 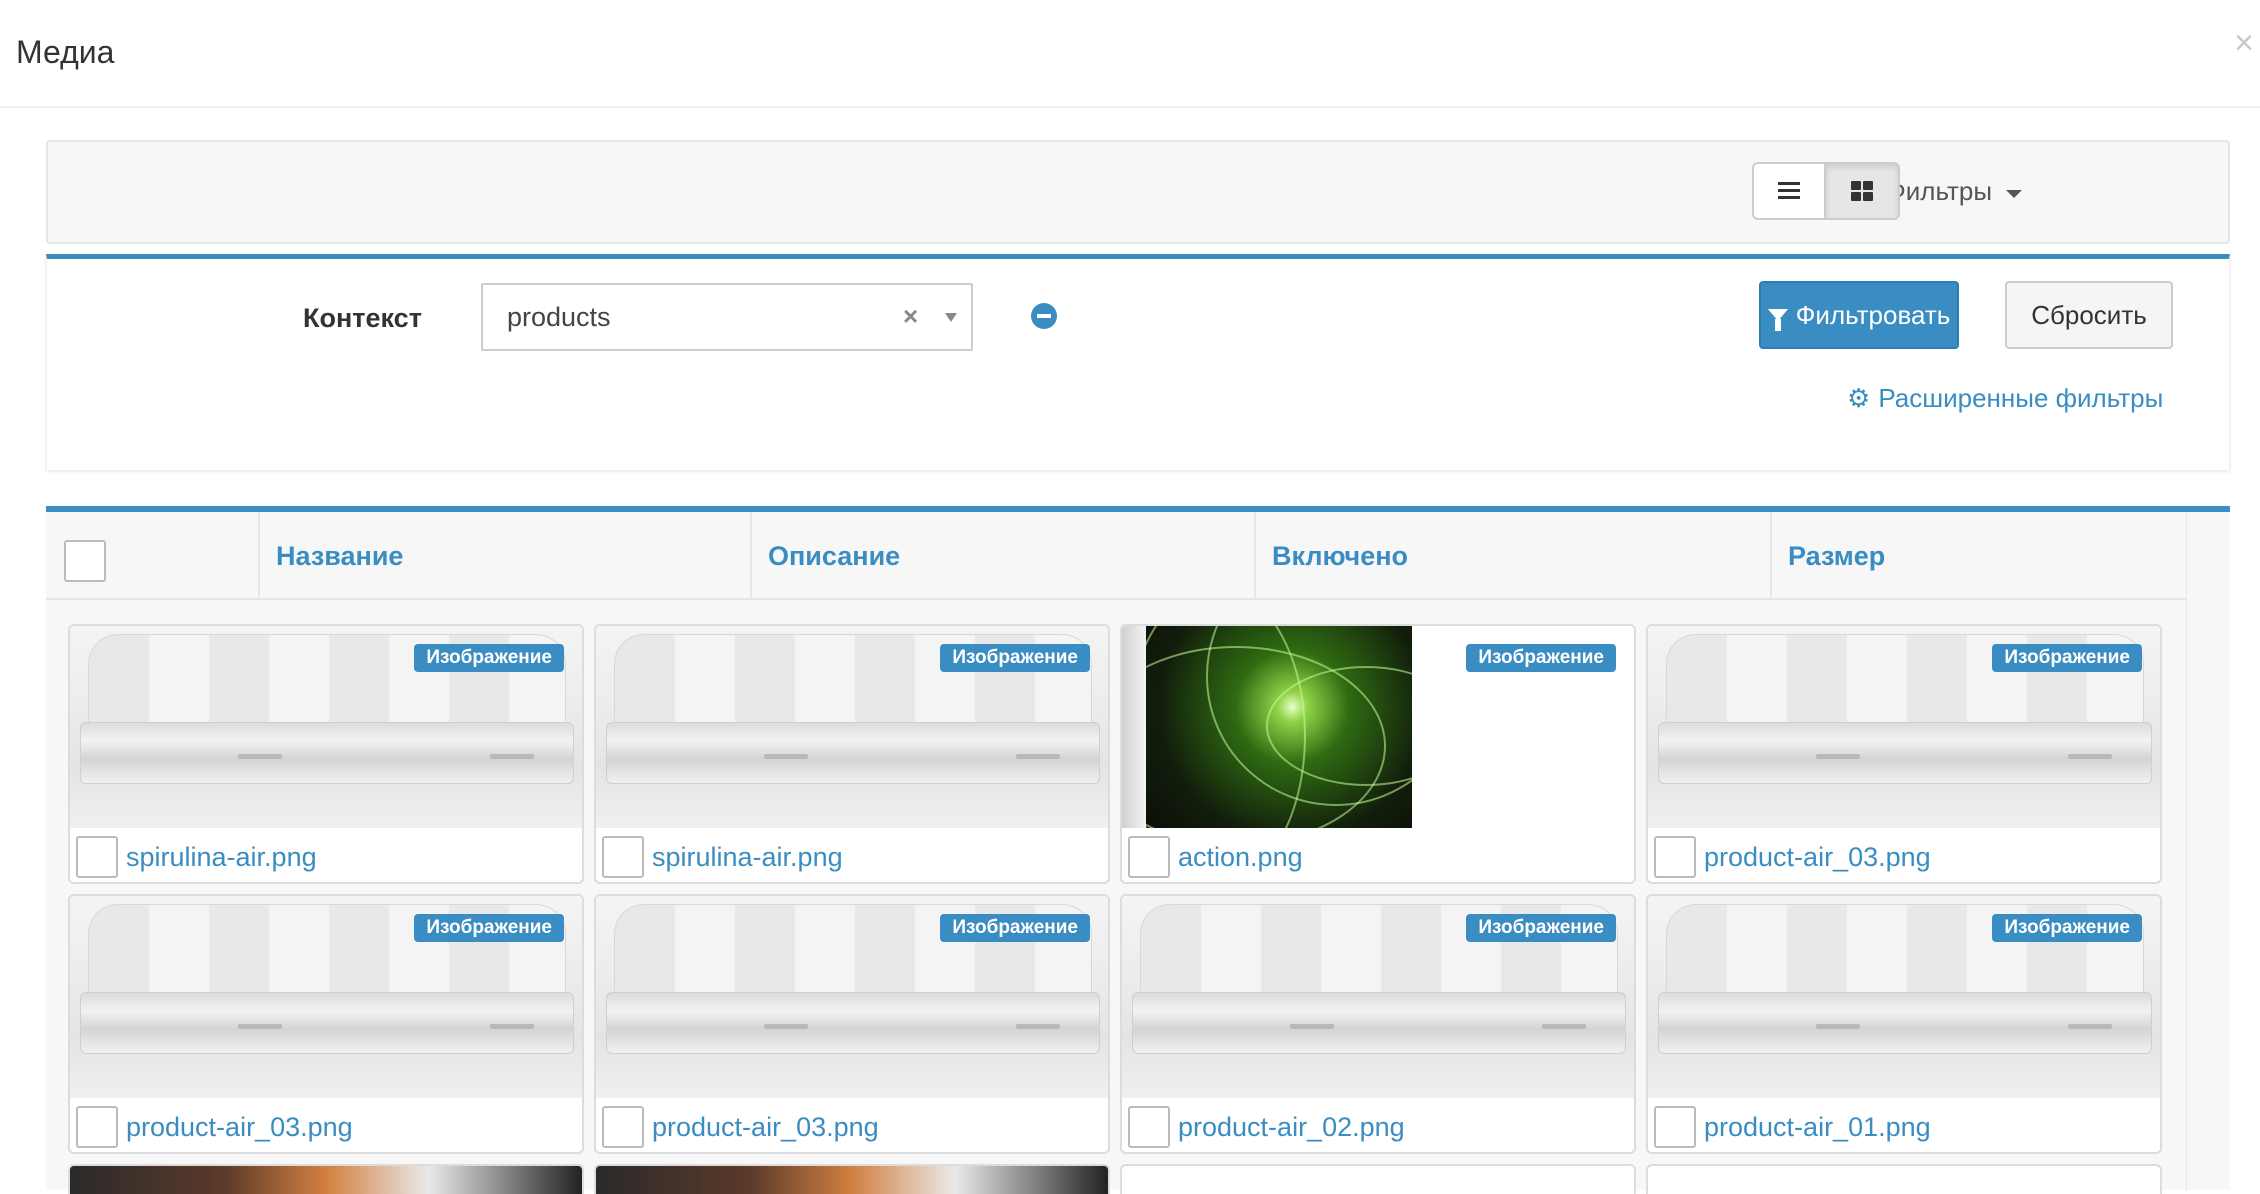 I want to click on grid-view-button, so click(x=1863, y=191).